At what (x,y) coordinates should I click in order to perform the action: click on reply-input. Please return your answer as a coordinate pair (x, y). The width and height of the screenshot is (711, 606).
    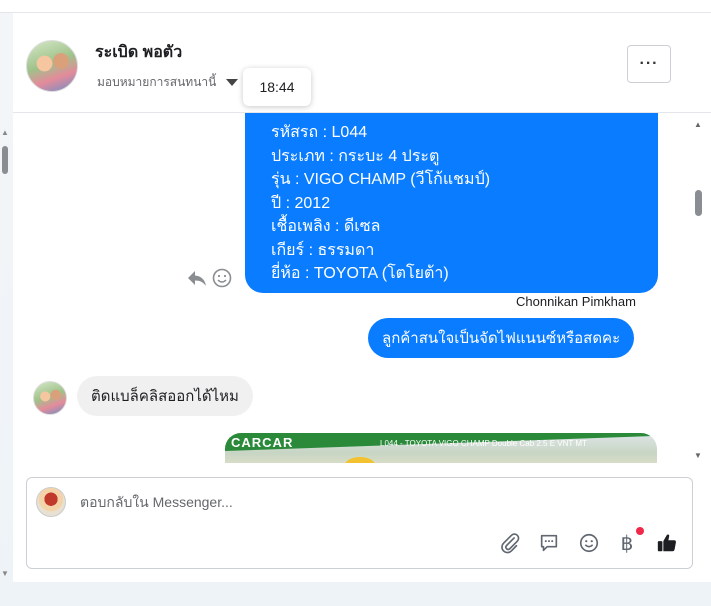
    Looking at the image, I should click on (360, 502).